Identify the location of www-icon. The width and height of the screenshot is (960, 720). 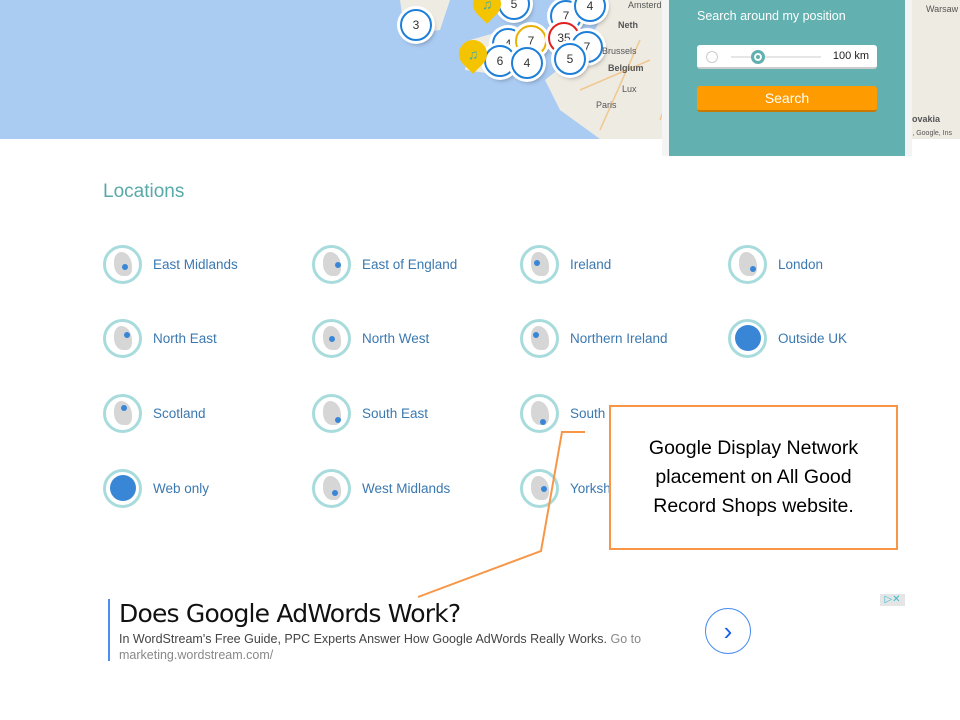
(122, 488).